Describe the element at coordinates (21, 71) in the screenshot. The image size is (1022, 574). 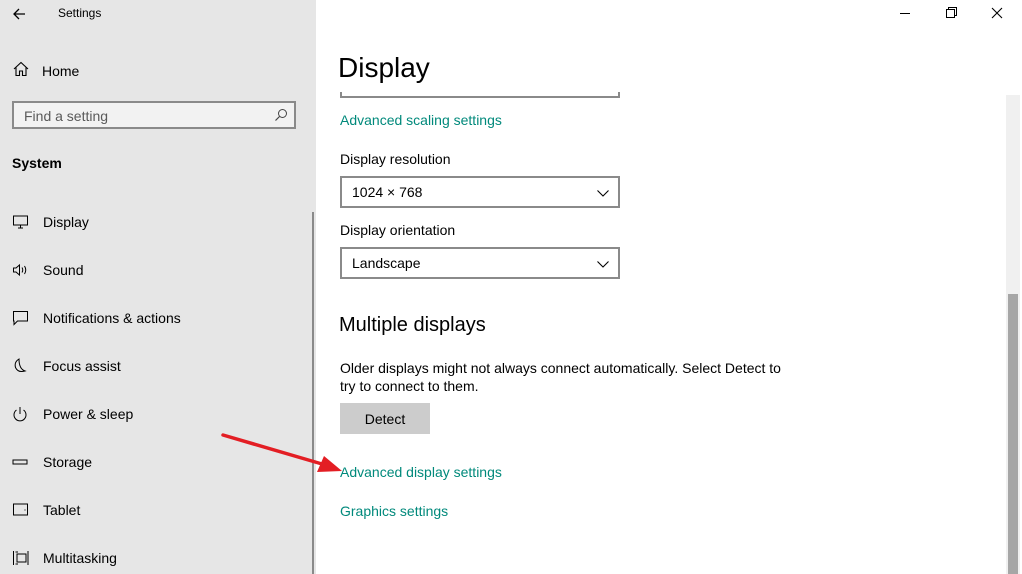
I see `home-icon` at that location.